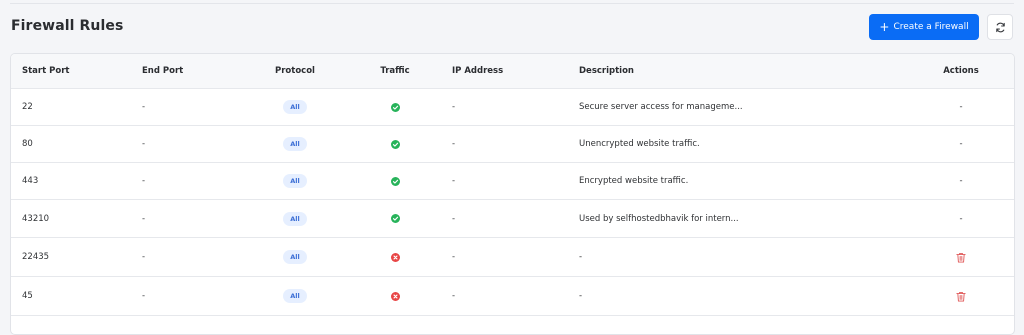 This screenshot has height=335, width=1024. I want to click on column-header-end-port: End Port, so click(162, 71).